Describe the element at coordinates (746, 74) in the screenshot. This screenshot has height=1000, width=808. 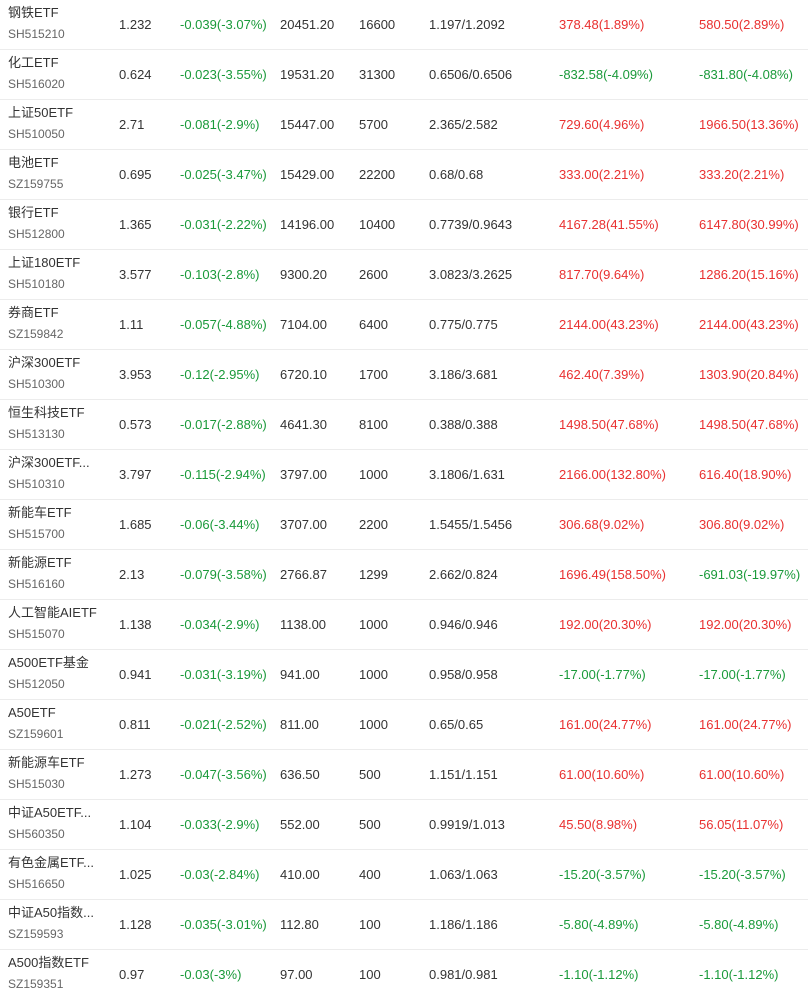
I see `profit-loss-b: -831.80(-4.08%)` at that location.